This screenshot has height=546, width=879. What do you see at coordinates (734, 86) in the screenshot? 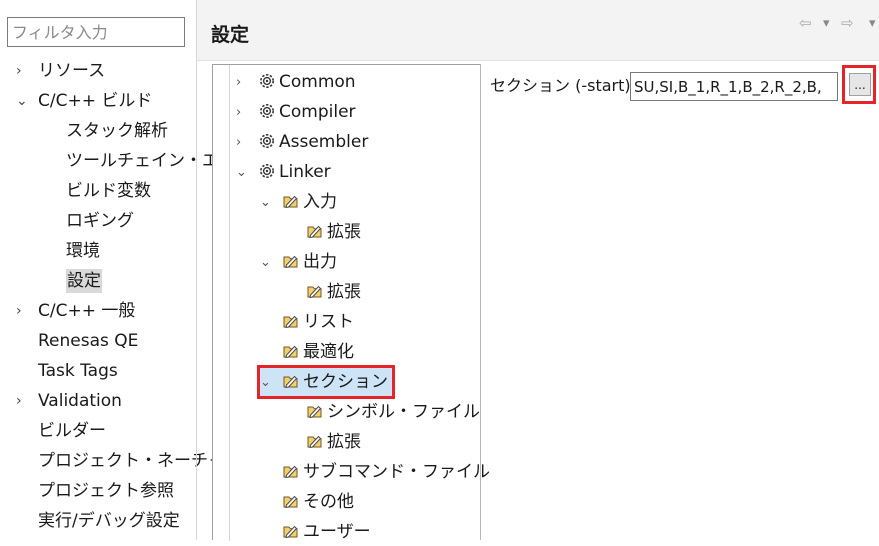
I see `section-start-input` at bounding box center [734, 86].